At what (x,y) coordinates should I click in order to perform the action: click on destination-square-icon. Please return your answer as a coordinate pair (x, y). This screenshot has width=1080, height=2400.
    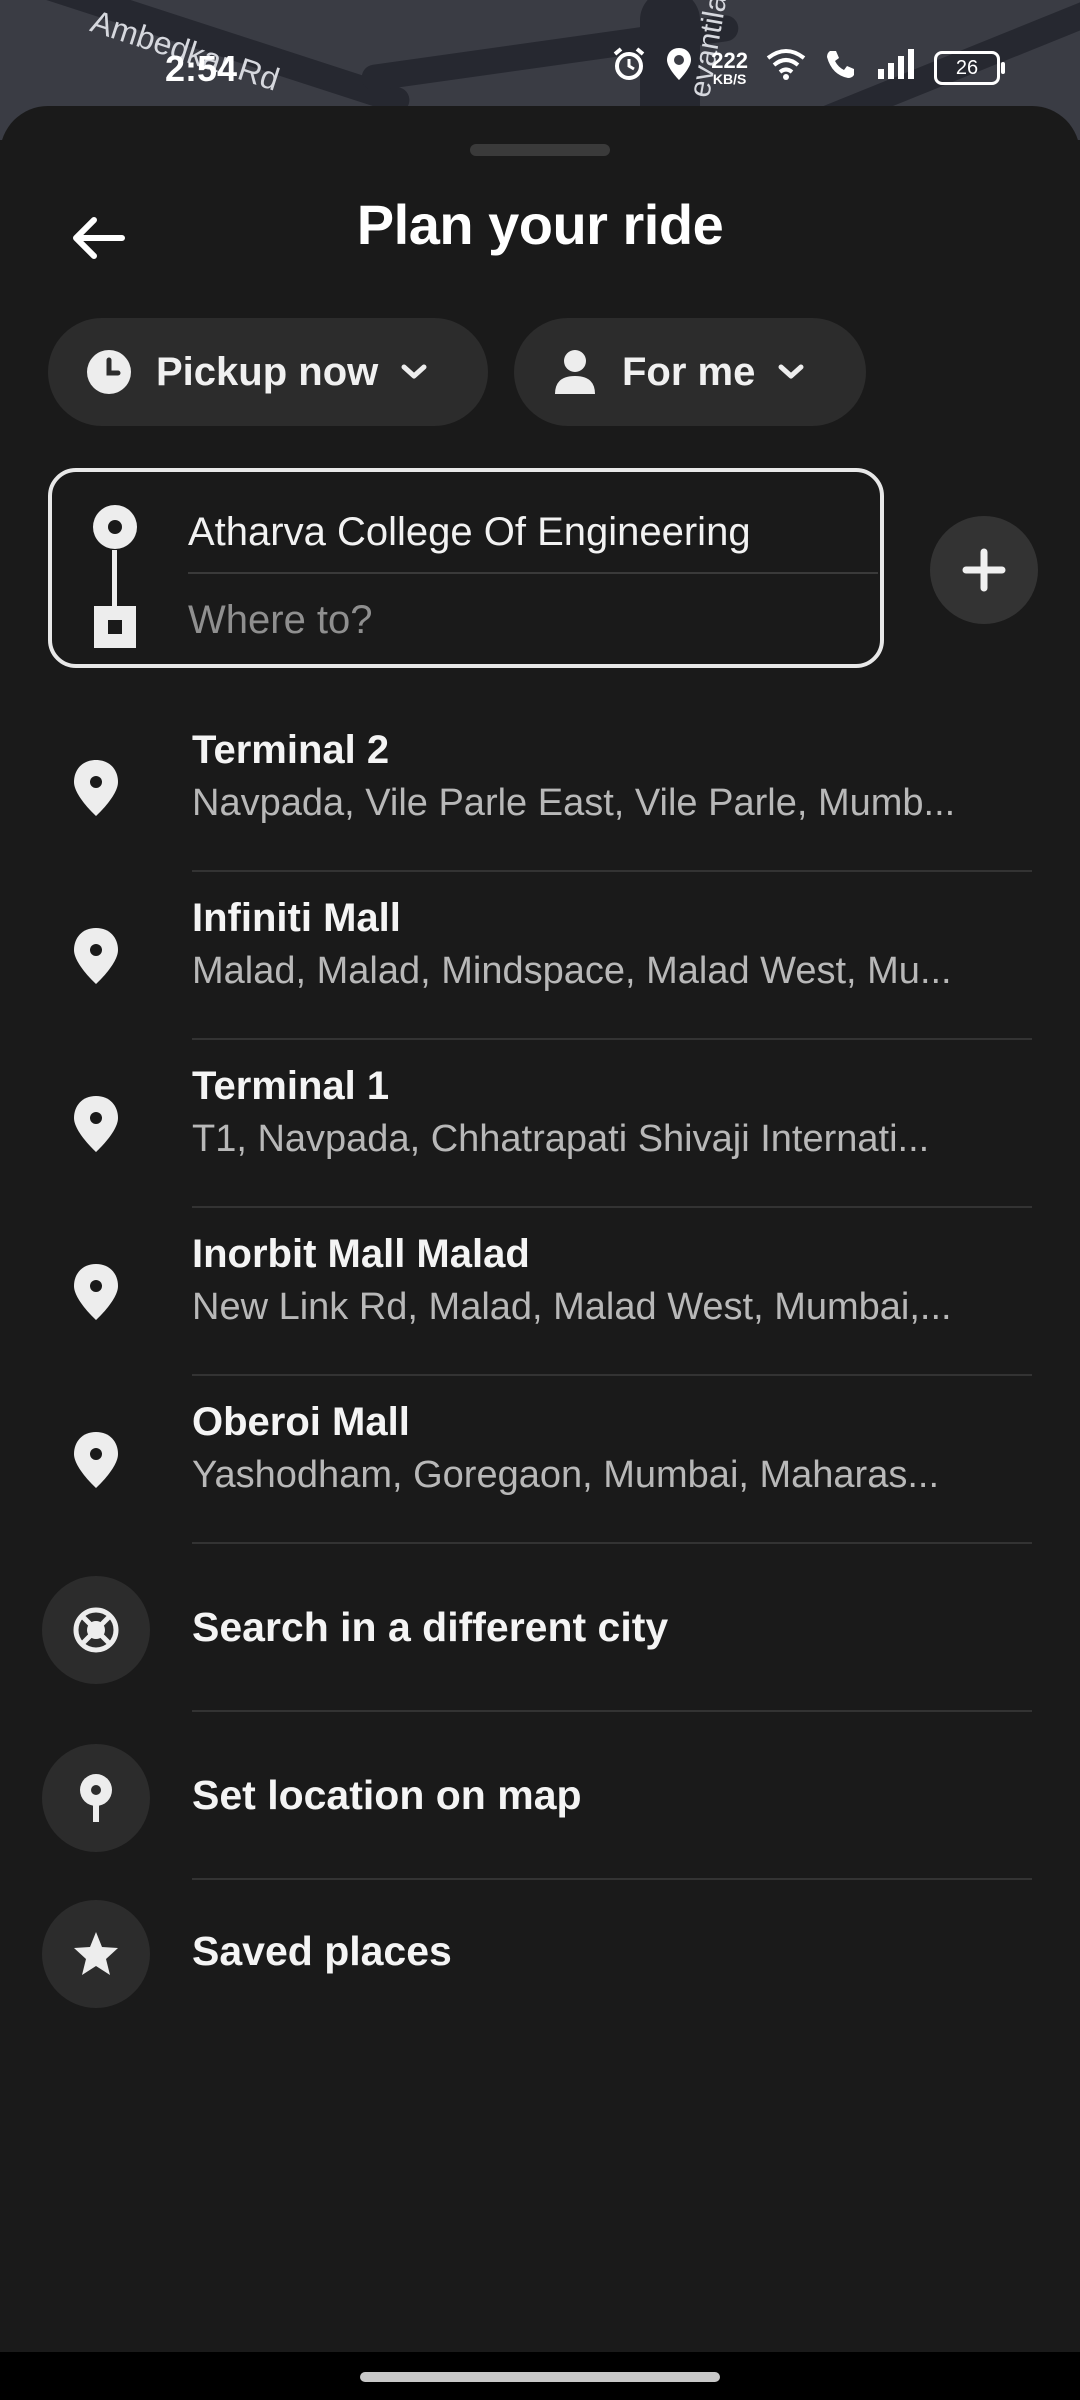
    Looking at the image, I should click on (115, 627).